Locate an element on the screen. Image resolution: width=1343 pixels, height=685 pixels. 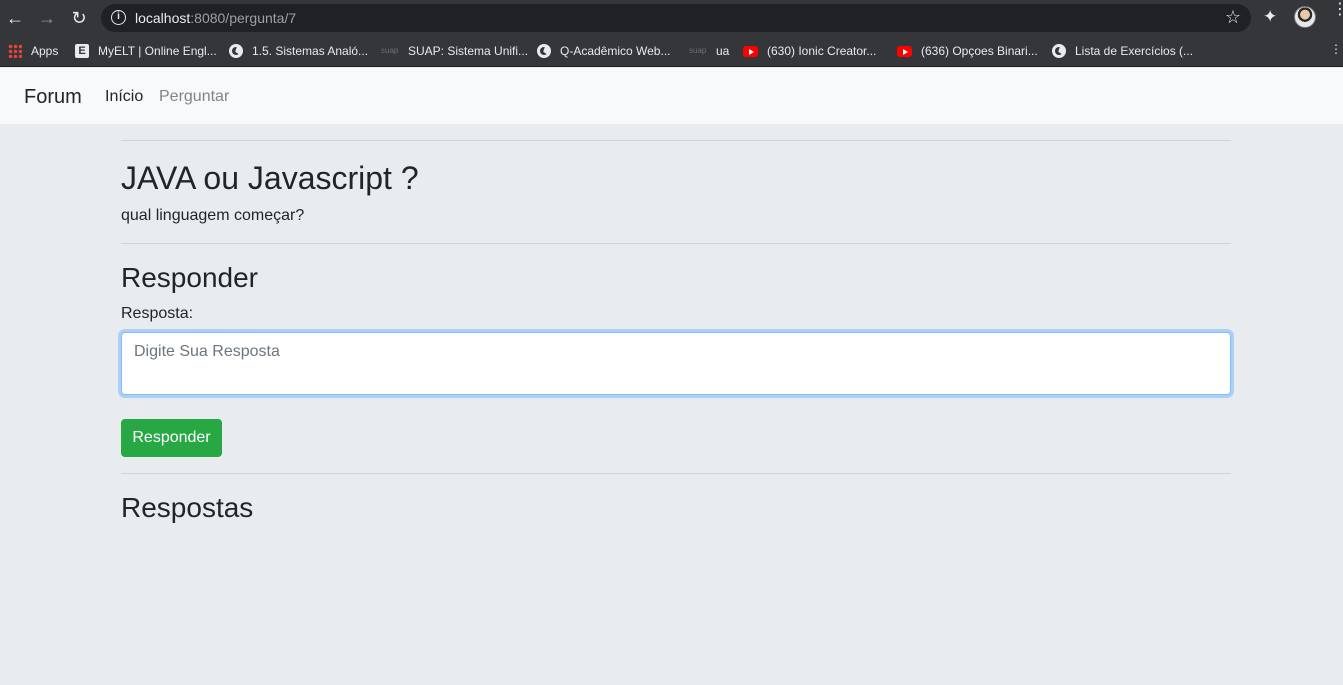
forward-arrow-icon: → is located at coordinates (47, 18).